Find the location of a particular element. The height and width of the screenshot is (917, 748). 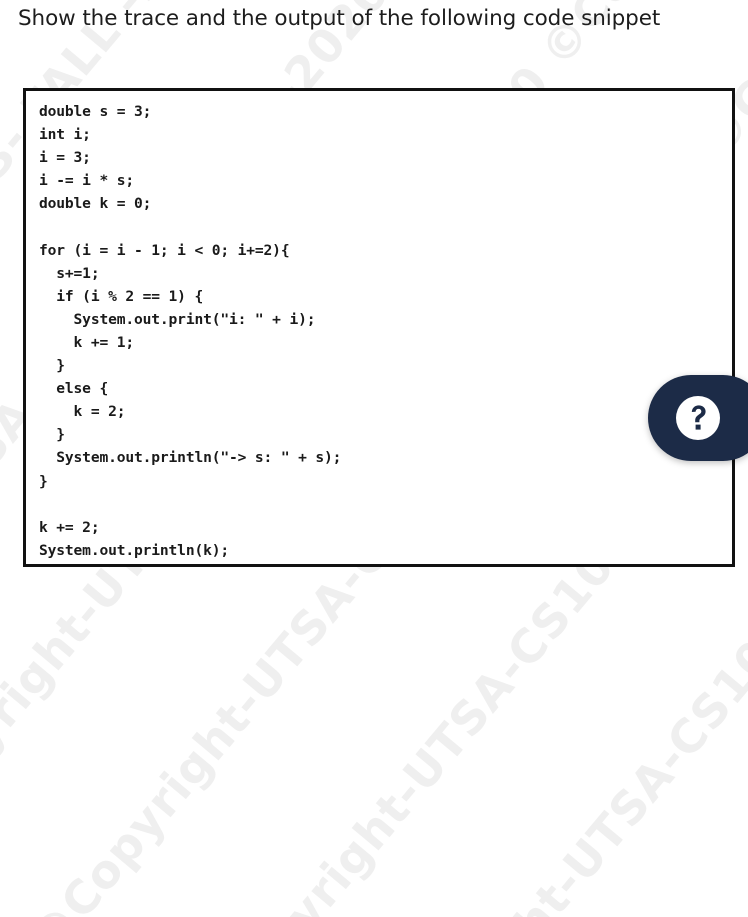

help-button is located at coordinates (698, 418).